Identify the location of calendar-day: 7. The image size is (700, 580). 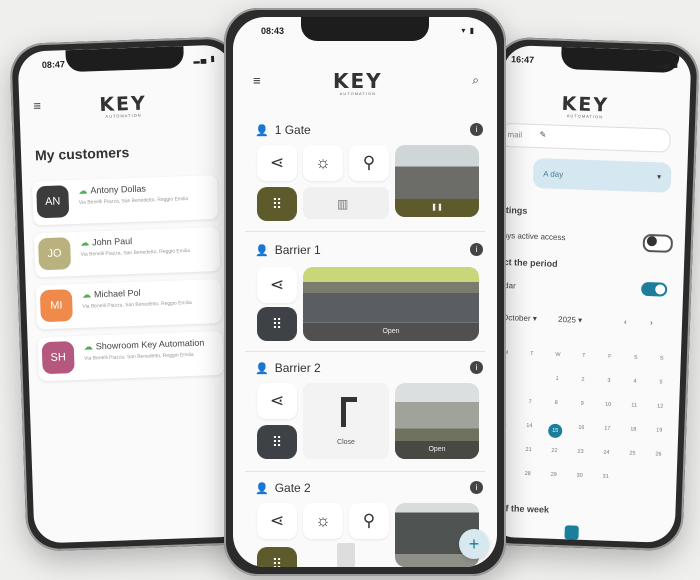
(530, 402).